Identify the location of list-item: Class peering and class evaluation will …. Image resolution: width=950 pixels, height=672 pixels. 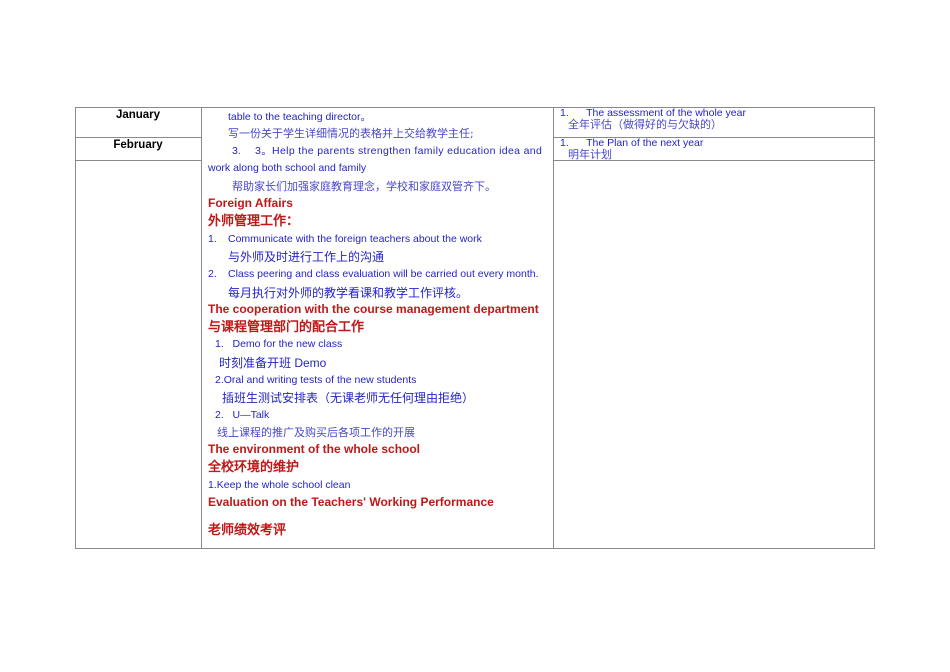
(383, 274).